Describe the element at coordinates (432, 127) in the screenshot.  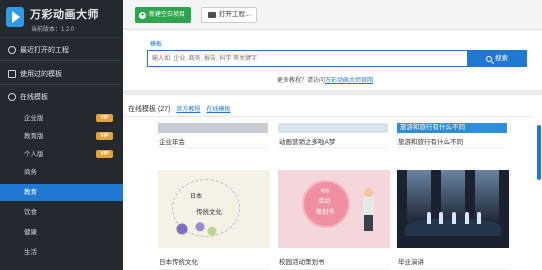
I see `thumbnail-title: 旅游和旅行有什么不同` at that location.